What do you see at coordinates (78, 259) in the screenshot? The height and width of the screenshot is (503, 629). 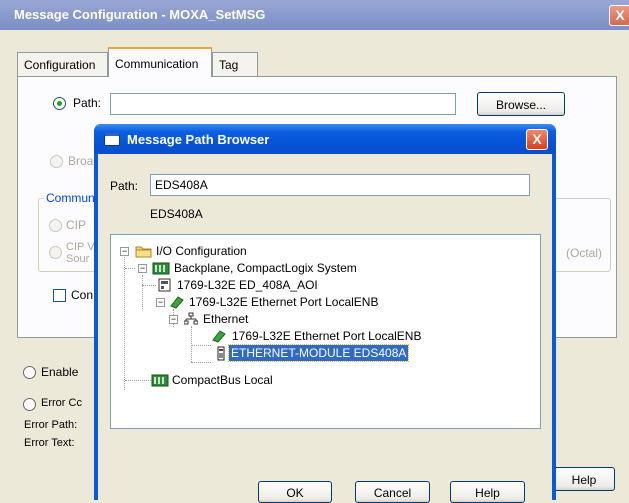 I see `cip-with-source-line2: Sour` at bounding box center [78, 259].